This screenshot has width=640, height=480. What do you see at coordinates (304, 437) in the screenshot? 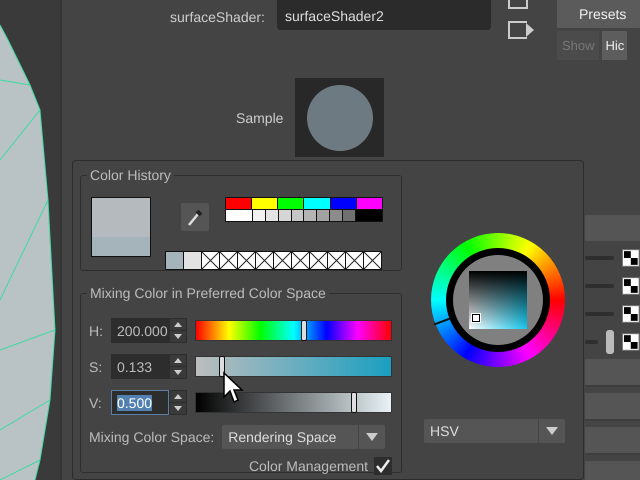
I see `mixing-space-dropdown: Rendering Space` at bounding box center [304, 437].